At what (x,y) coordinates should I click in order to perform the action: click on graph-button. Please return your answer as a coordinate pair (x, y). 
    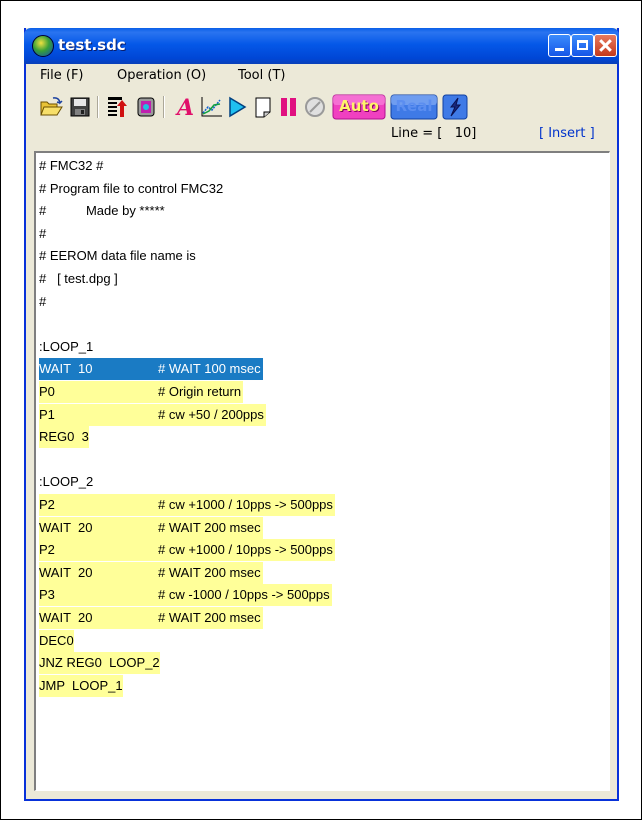
    Looking at the image, I should click on (211, 107).